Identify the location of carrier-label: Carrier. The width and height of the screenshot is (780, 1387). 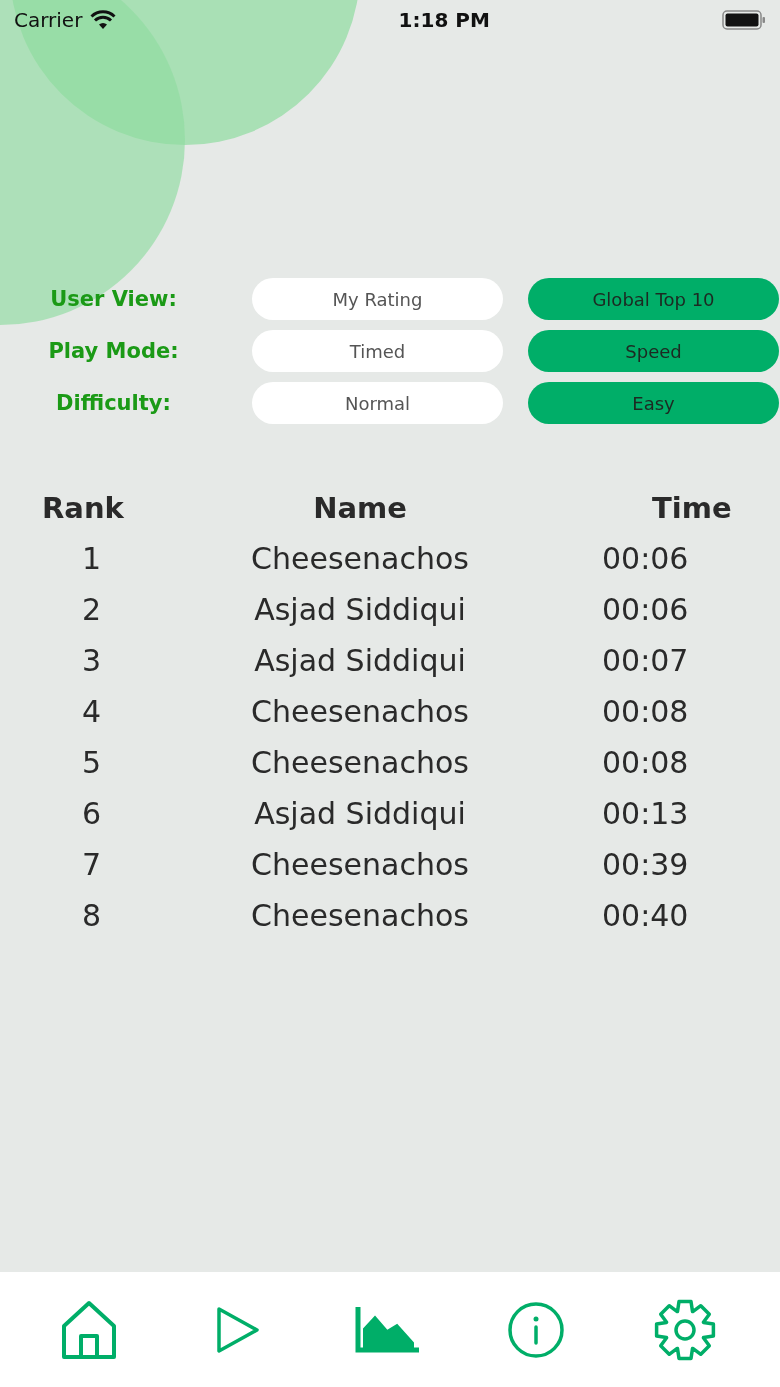
(48, 20).